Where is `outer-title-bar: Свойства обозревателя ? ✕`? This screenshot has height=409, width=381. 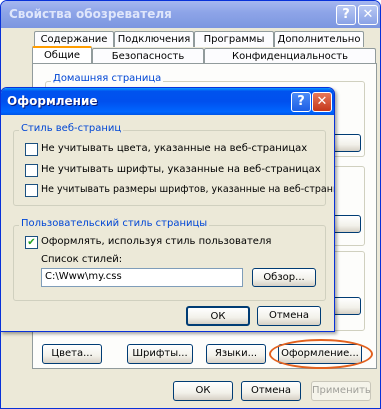
outer-title-bar: Свойства обозревателя ? ✕ is located at coordinates (190, 14).